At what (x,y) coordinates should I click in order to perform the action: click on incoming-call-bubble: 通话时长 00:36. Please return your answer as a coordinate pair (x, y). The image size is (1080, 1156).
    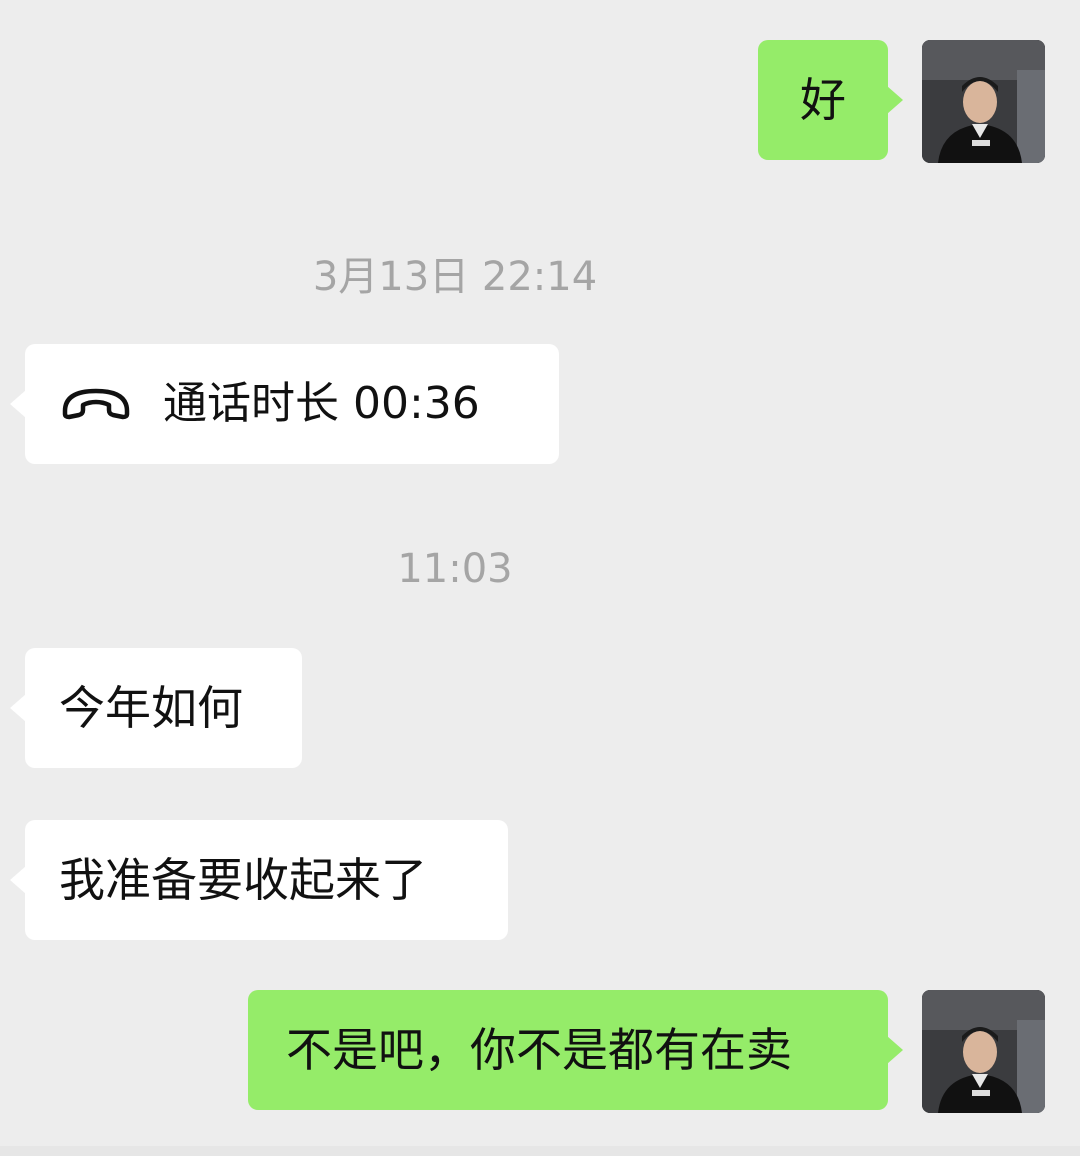
    Looking at the image, I should click on (284, 404).